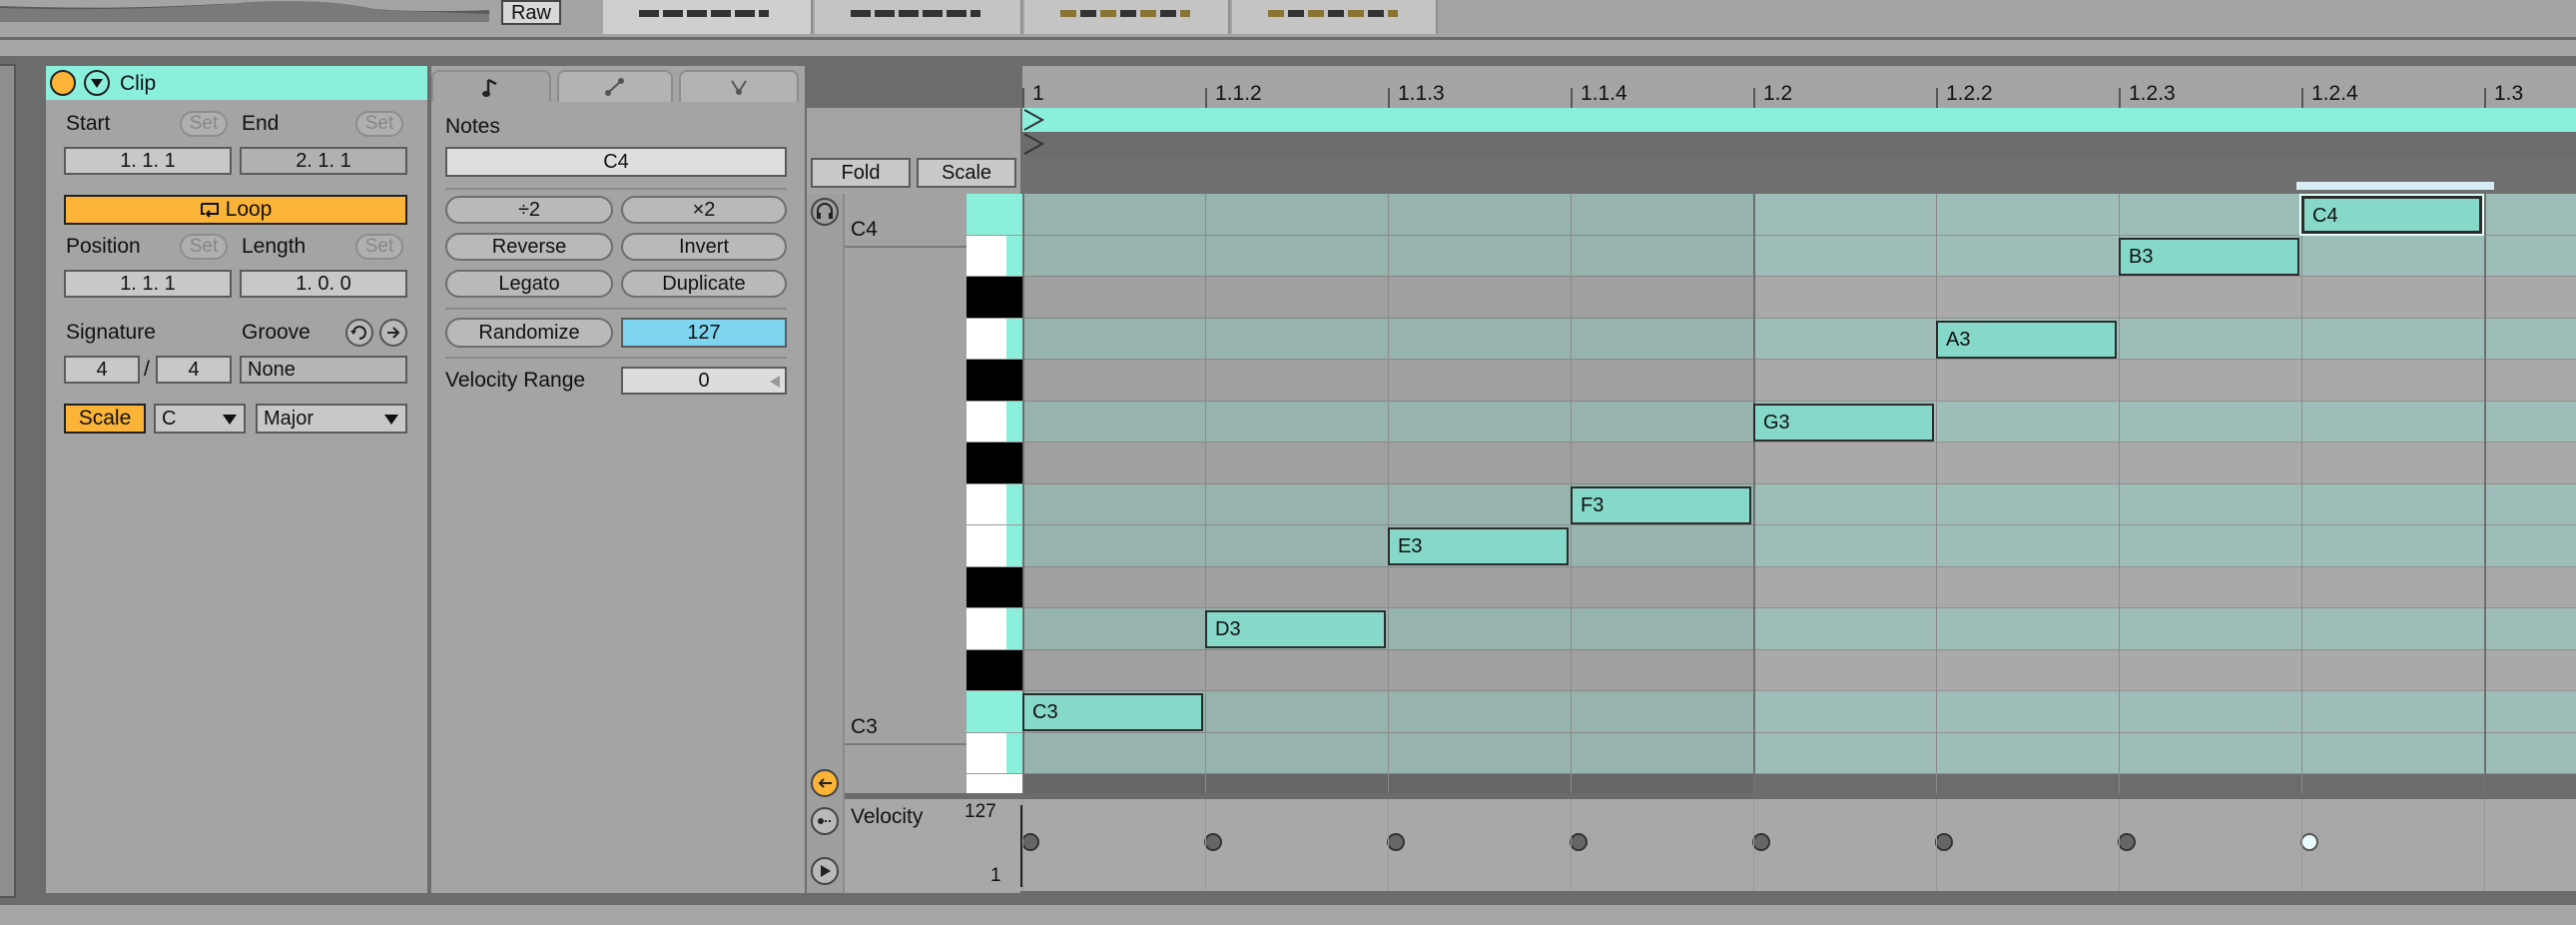  I want to click on key-labels, so click(906, 494).